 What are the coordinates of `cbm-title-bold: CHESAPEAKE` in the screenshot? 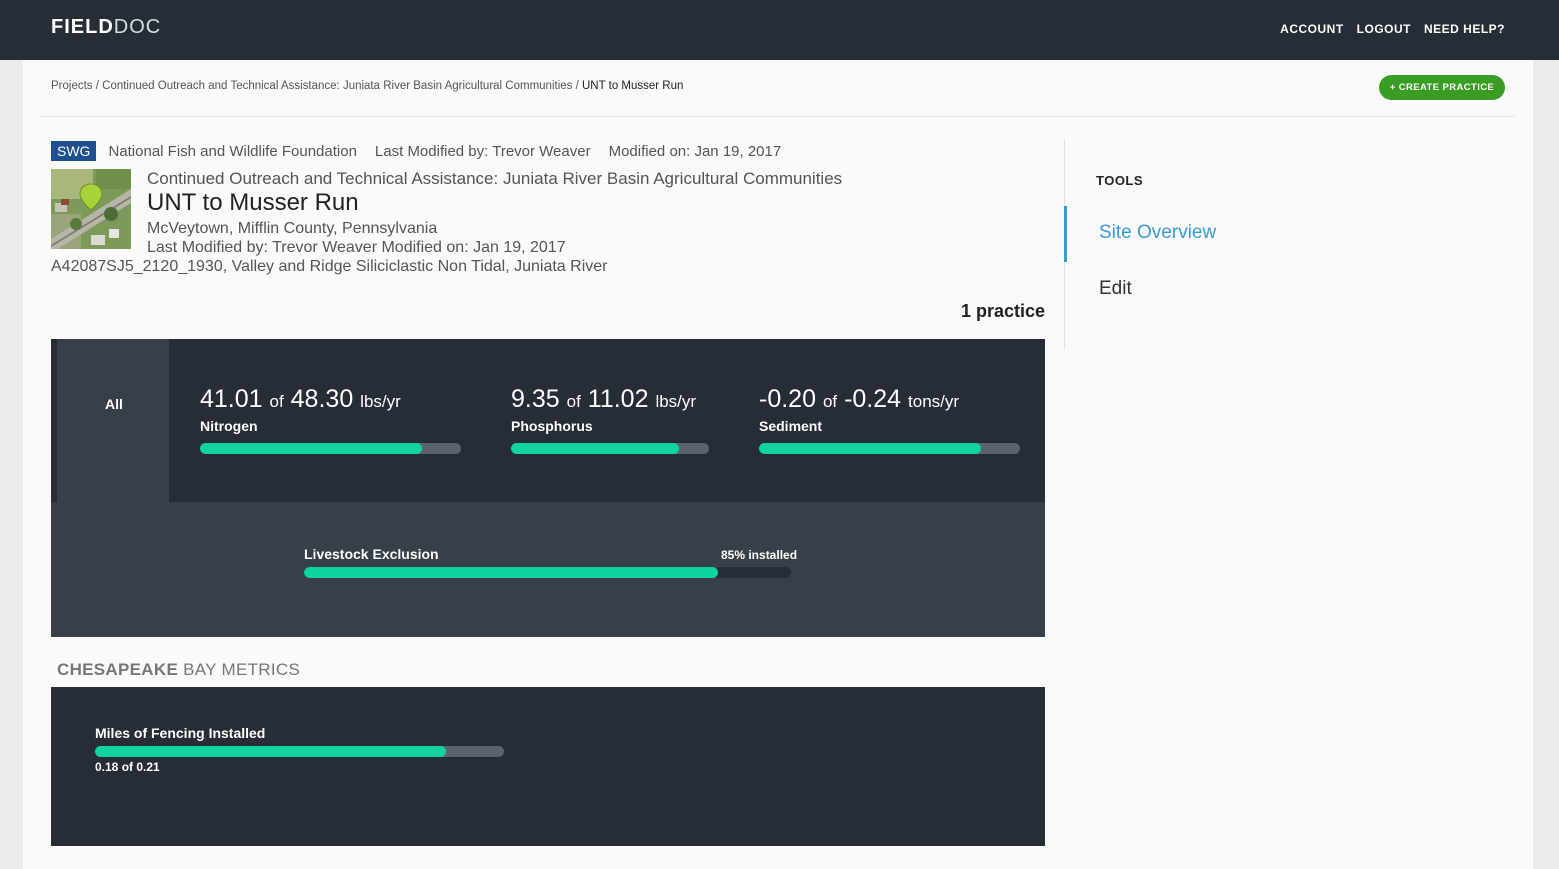 It's located at (118, 669).